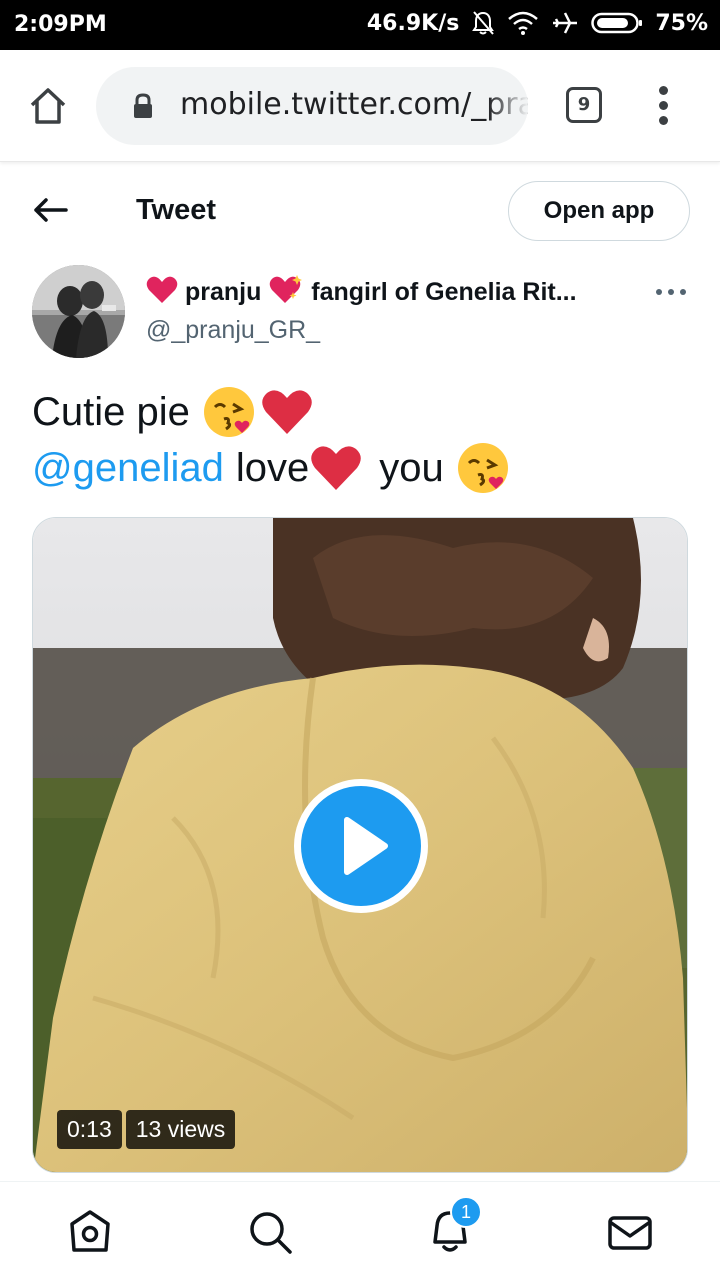 The image size is (720, 1280). What do you see at coordinates (360, 210) in the screenshot?
I see `tweet-header: Tweet Open app` at bounding box center [360, 210].